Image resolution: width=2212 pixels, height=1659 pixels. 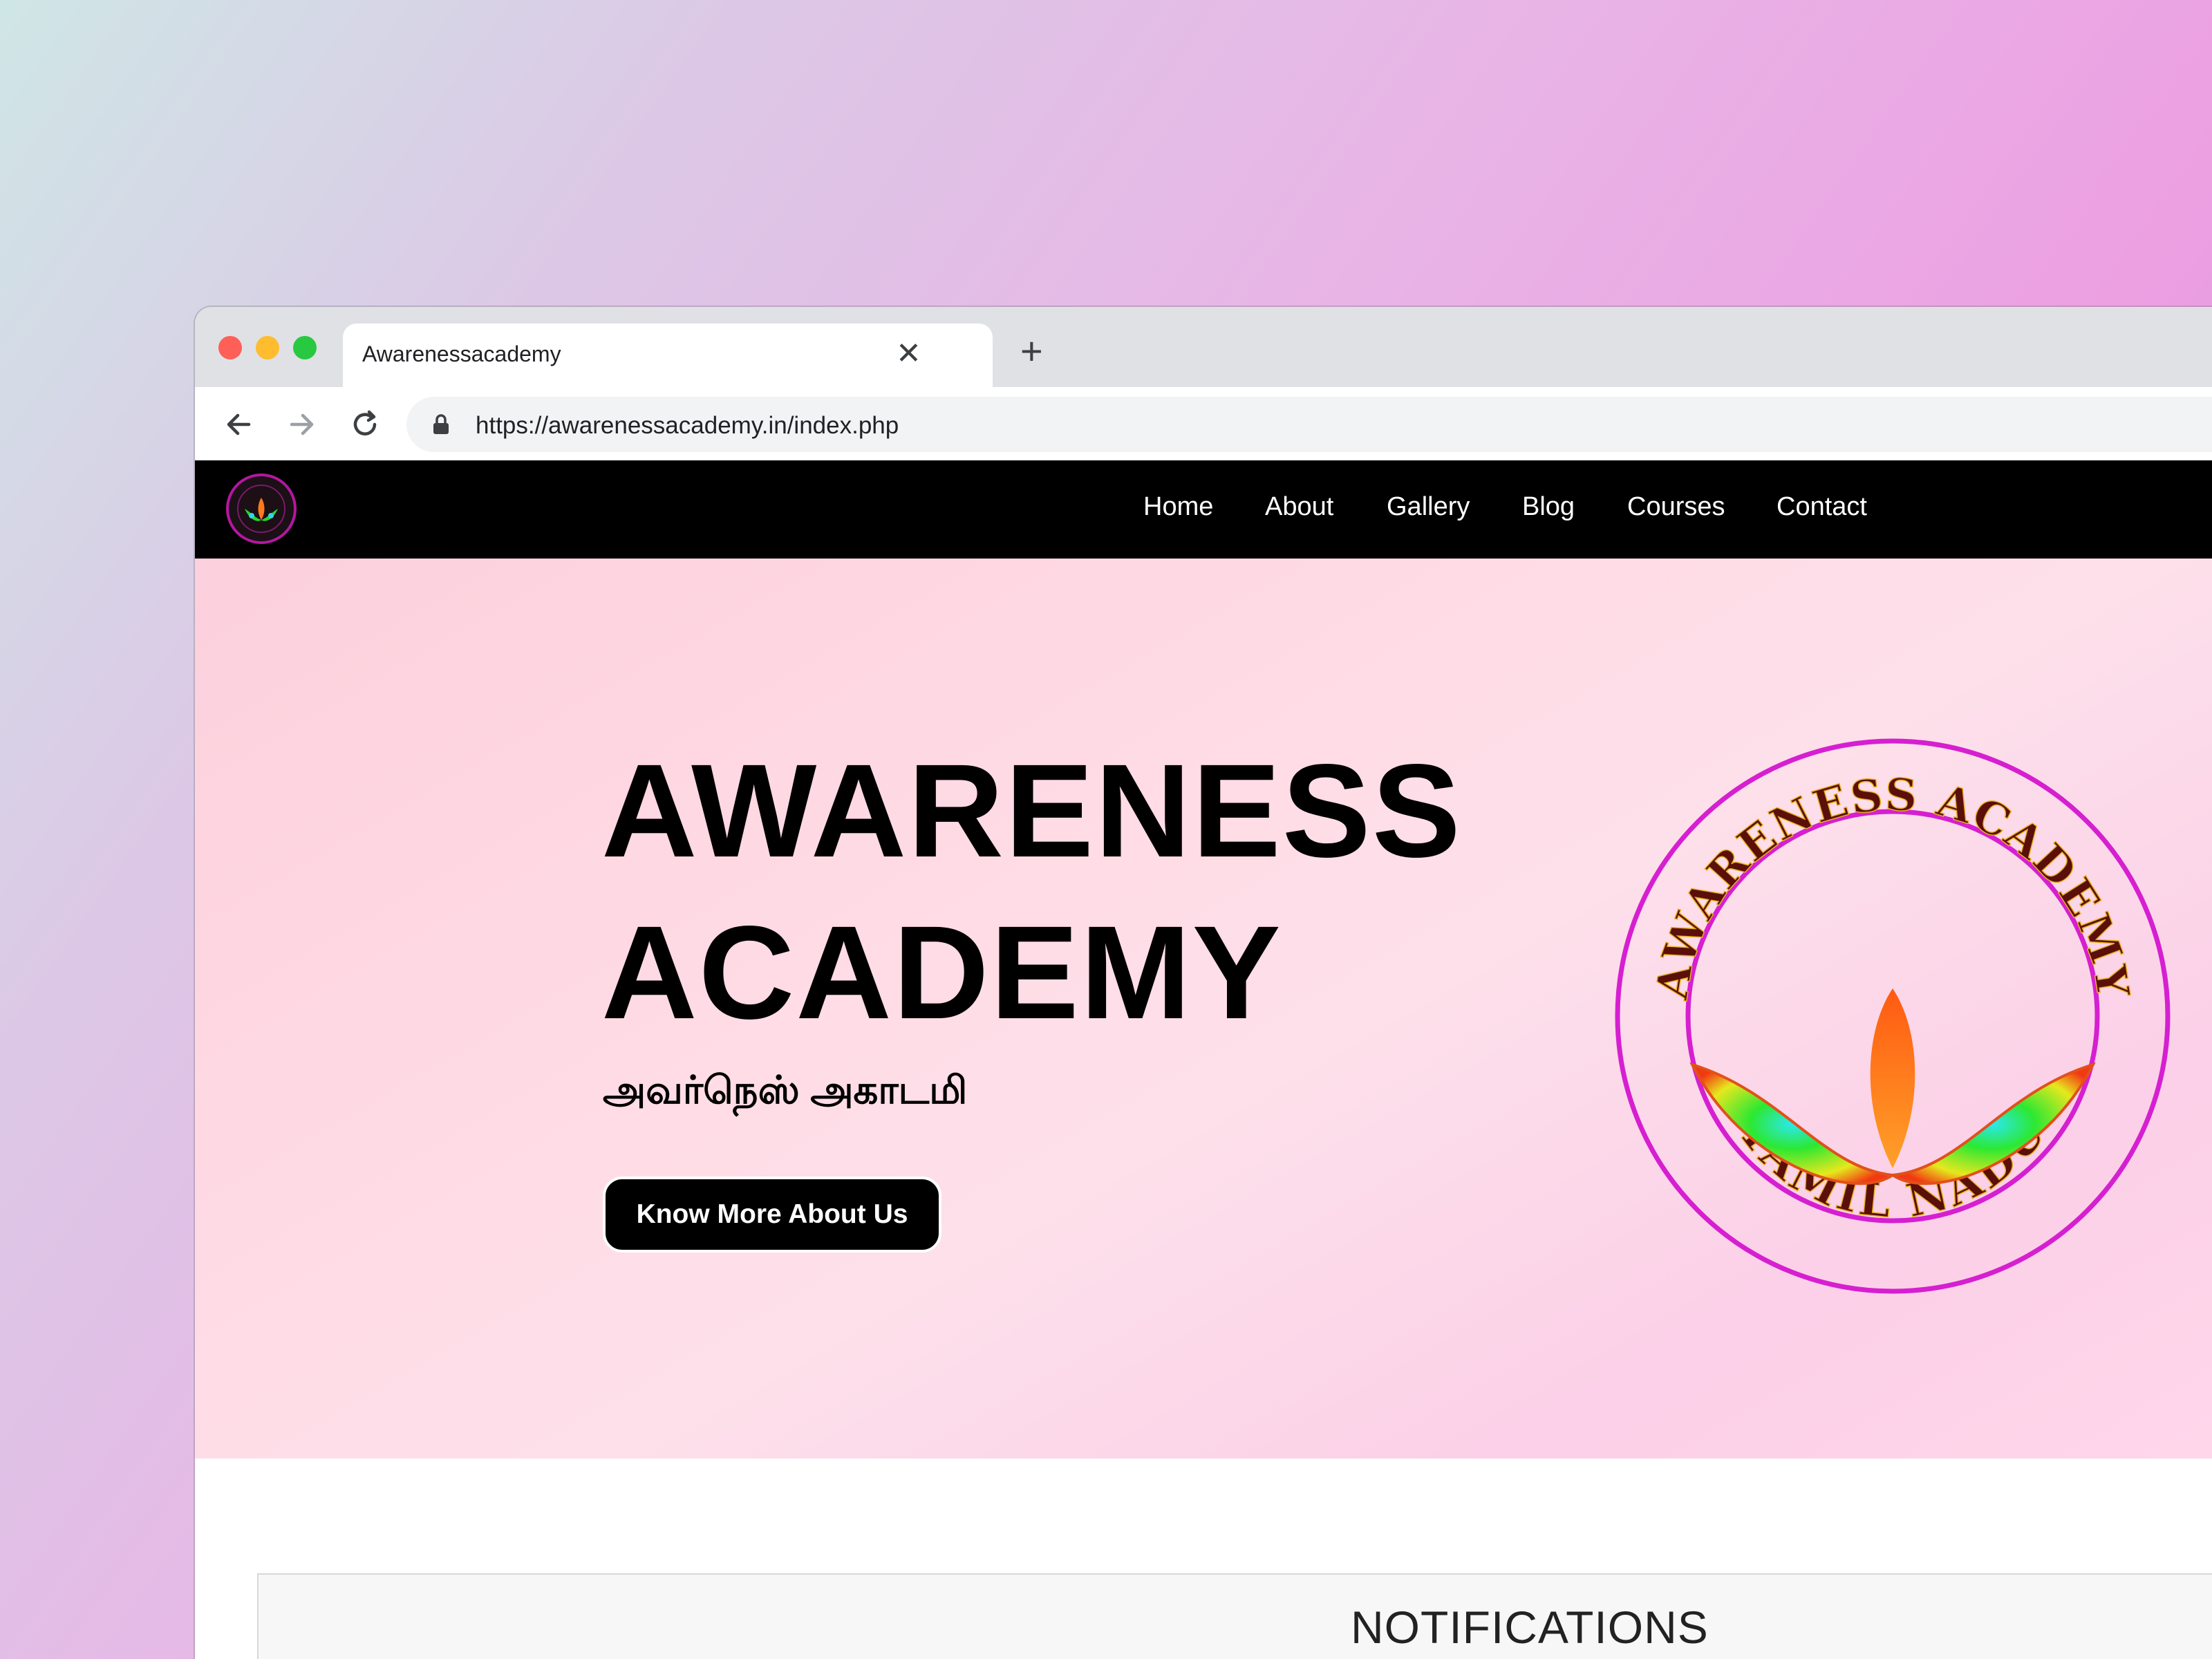 What do you see at coordinates (1992, 1124) in the screenshot?
I see `emblem-right-petal` at bounding box center [1992, 1124].